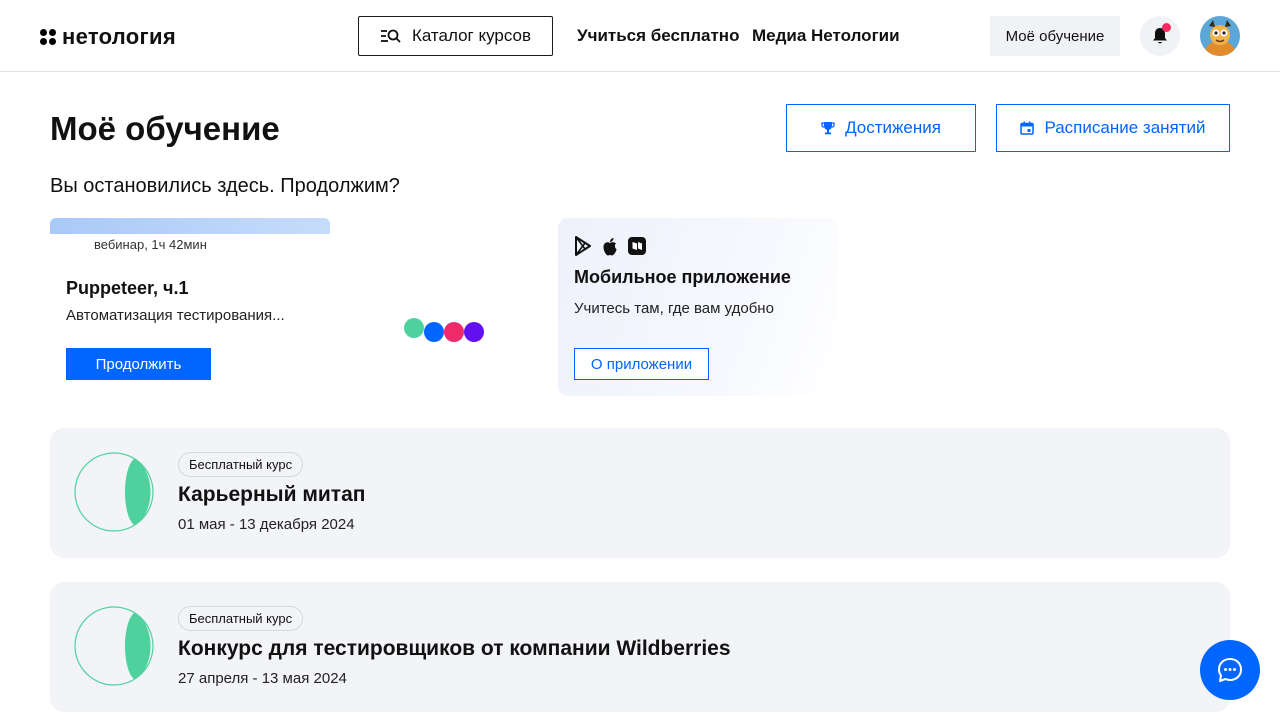 This screenshot has height=720, width=1280. What do you see at coordinates (682, 277) in the screenshot?
I see `app-title: Мобильное приложение` at bounding box center [682, 277].